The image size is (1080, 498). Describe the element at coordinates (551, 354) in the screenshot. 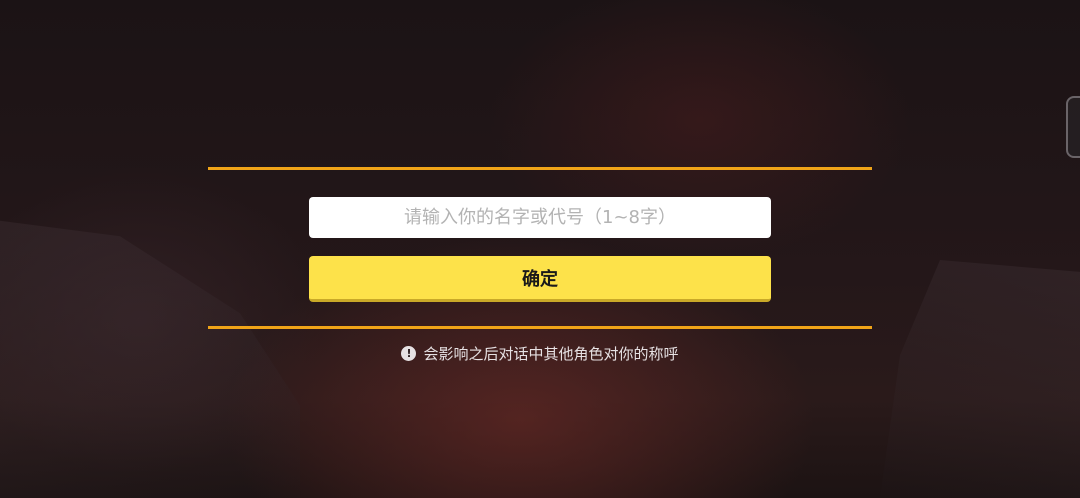

I see `notice-text: 会影响之后对话中其他角色对你的称呼` at that location.